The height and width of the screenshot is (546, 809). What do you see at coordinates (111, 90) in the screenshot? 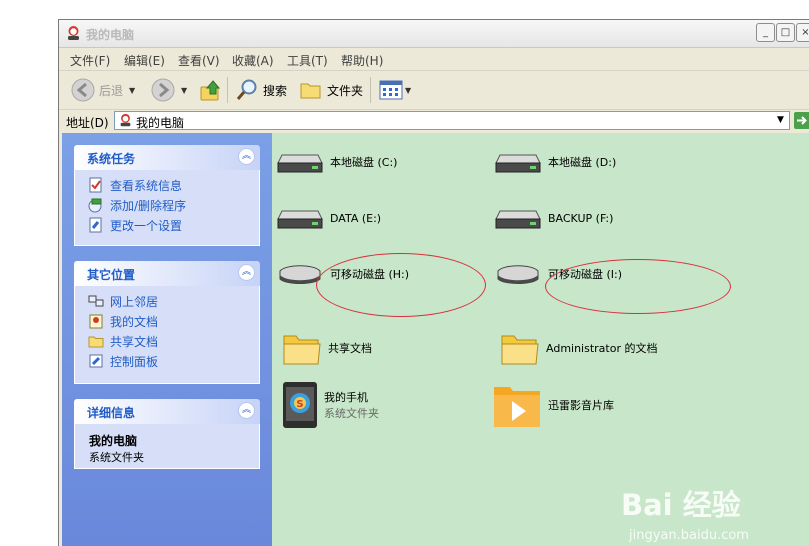
I see `back-label: 后退` at bounding box center [111, 90].